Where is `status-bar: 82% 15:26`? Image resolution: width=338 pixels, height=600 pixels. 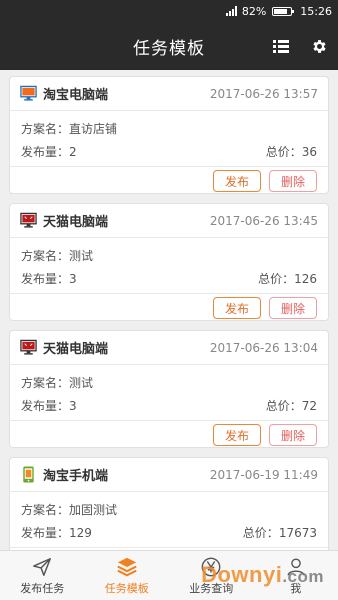 status-bar: 82% 15:26 is located at coordinates (169, 11).